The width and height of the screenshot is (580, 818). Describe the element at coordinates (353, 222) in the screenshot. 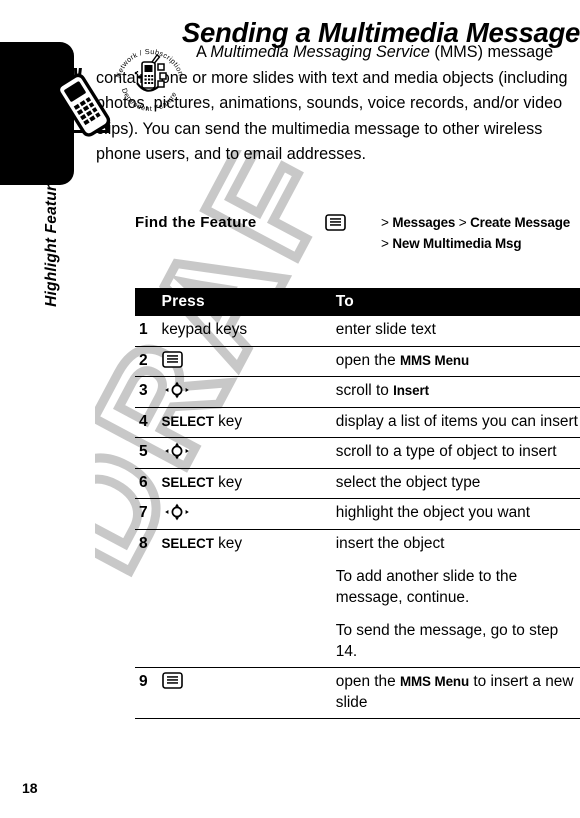

I see `find-the-feature-icon-cell` at that location.